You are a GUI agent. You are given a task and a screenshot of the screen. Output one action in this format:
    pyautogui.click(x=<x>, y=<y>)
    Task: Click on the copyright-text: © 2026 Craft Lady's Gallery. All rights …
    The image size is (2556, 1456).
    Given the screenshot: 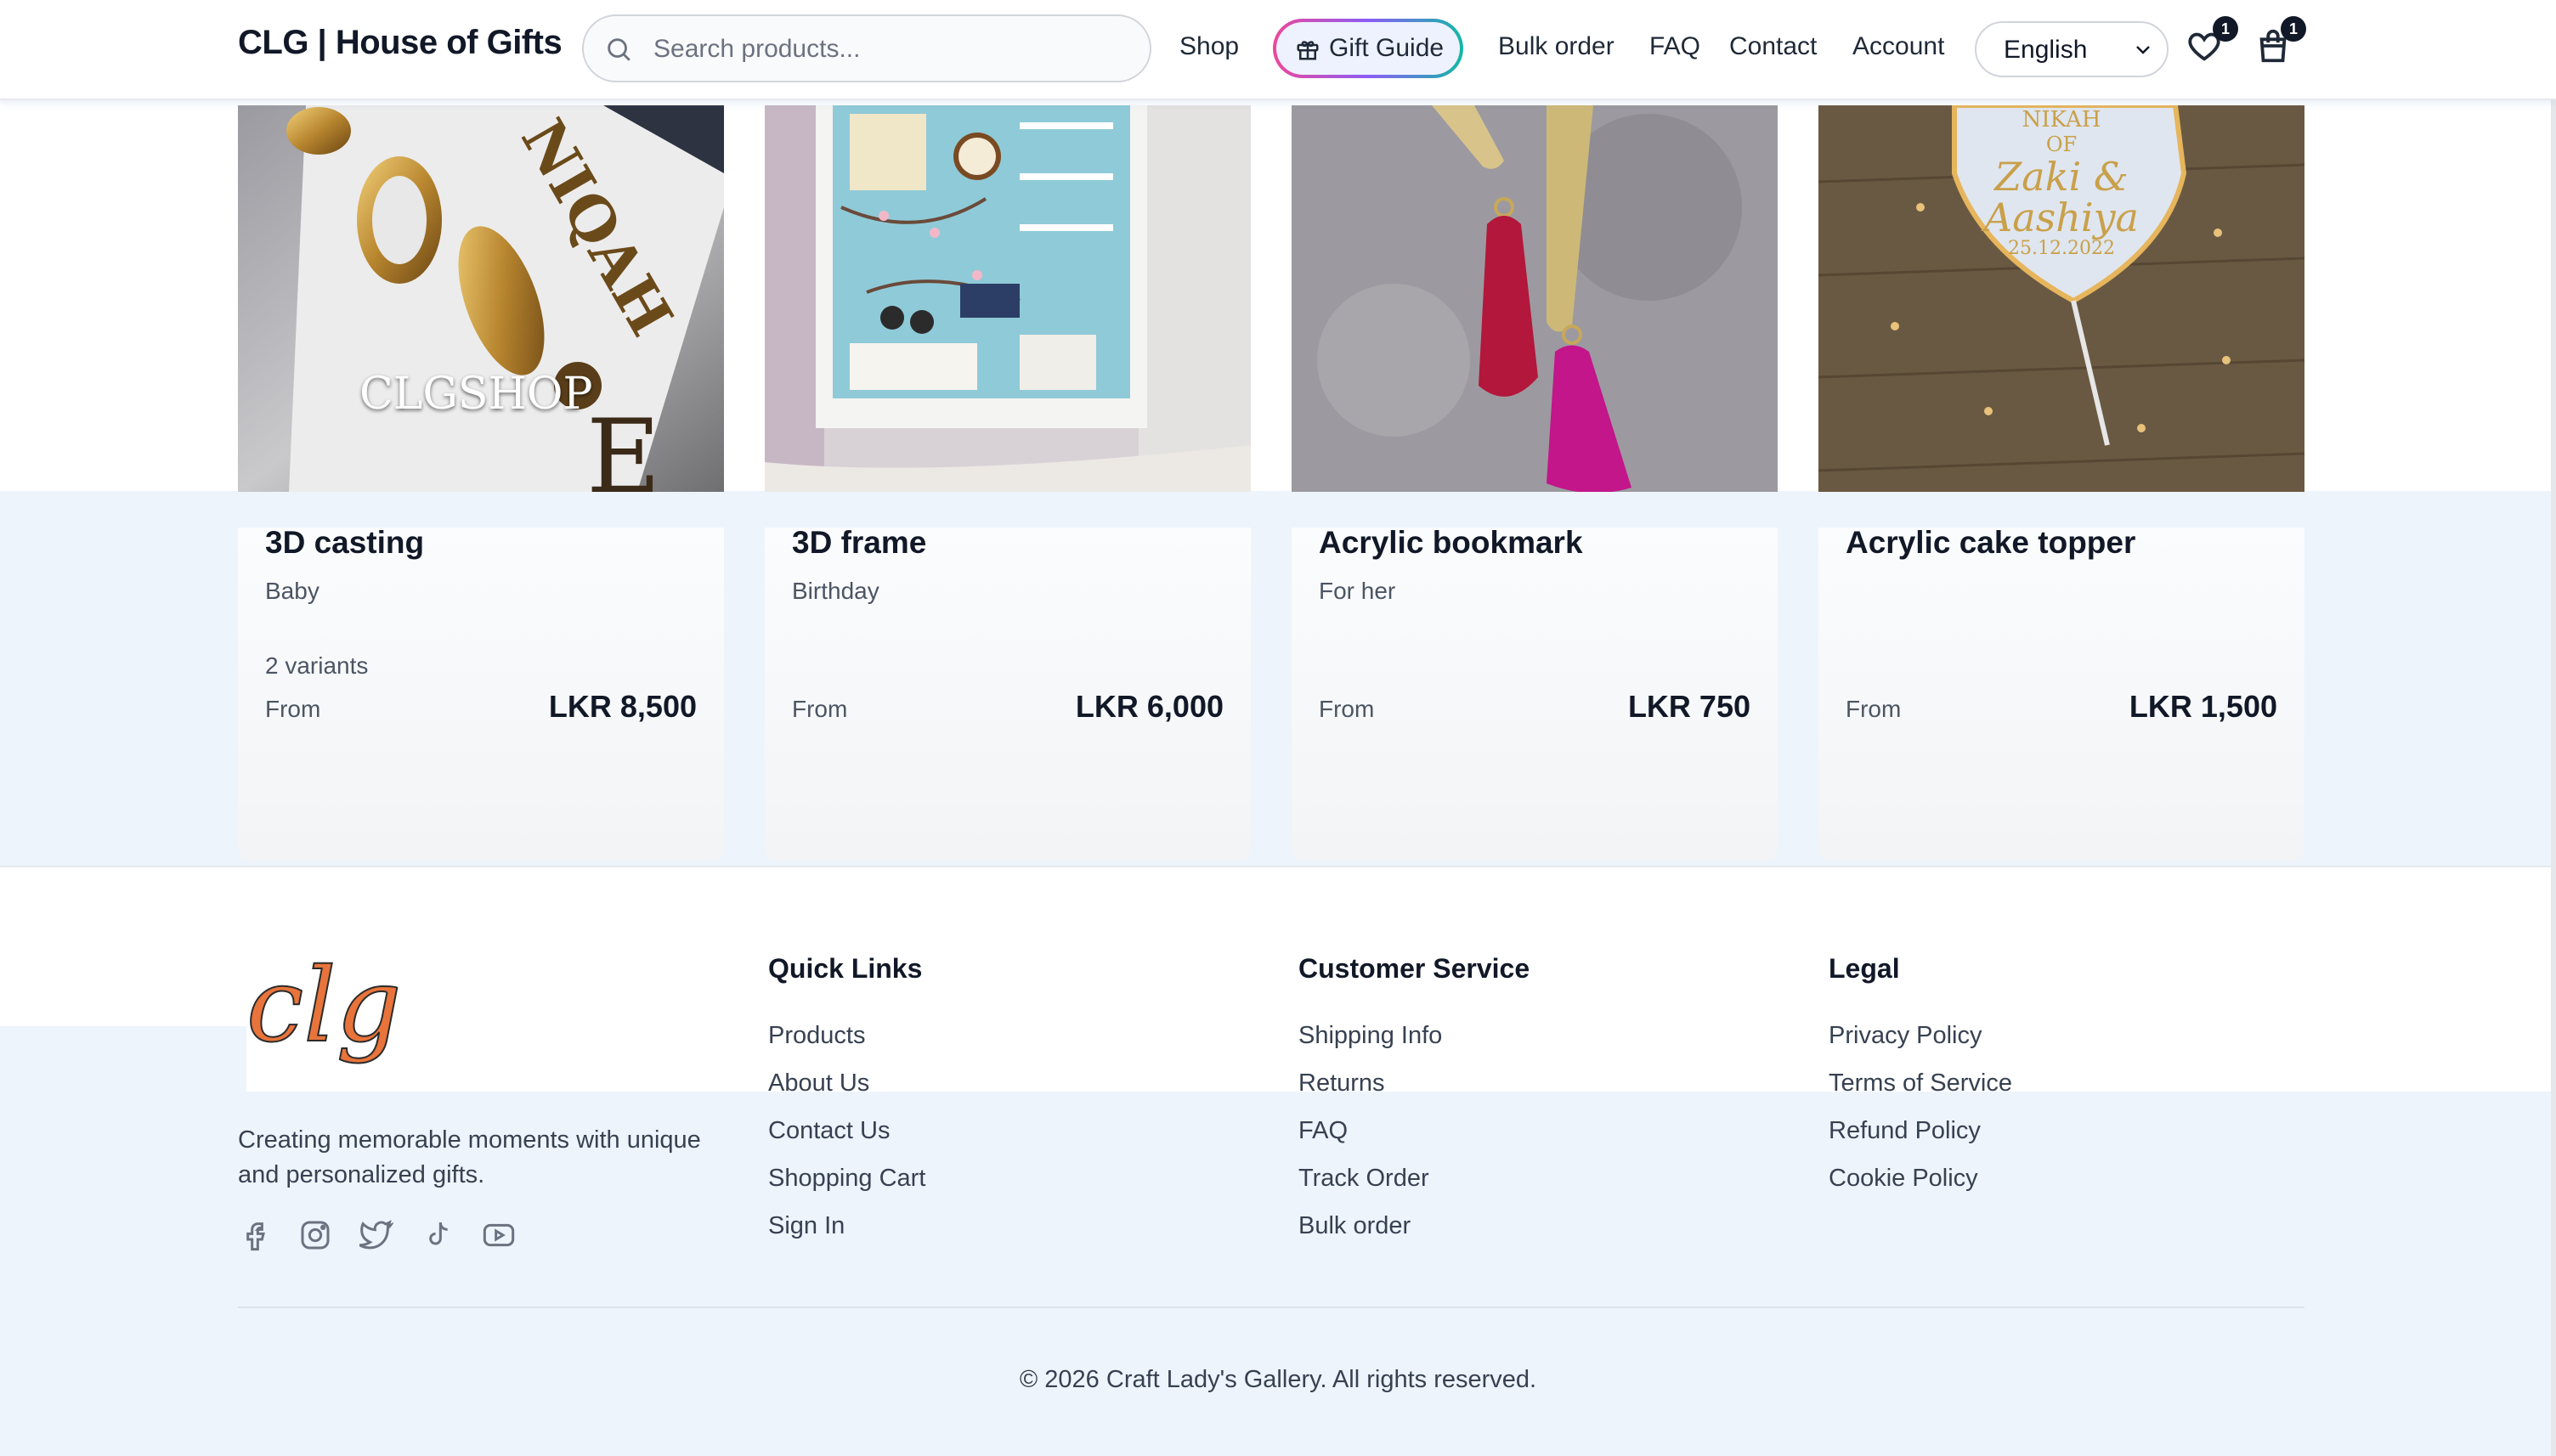 What is the action you would take?
    pyautogui.click(x=1278, y=1380)
    